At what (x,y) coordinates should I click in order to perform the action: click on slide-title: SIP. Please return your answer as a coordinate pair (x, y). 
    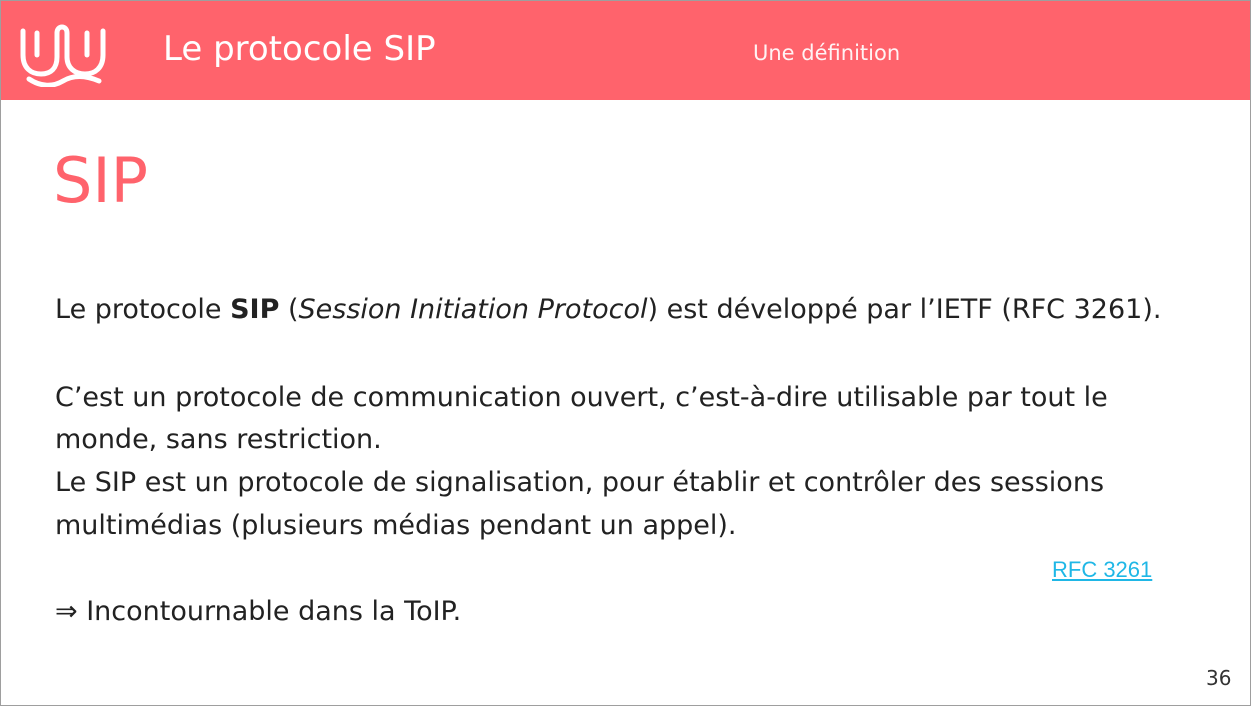
    Looking at the image, I should click on (101, 180).